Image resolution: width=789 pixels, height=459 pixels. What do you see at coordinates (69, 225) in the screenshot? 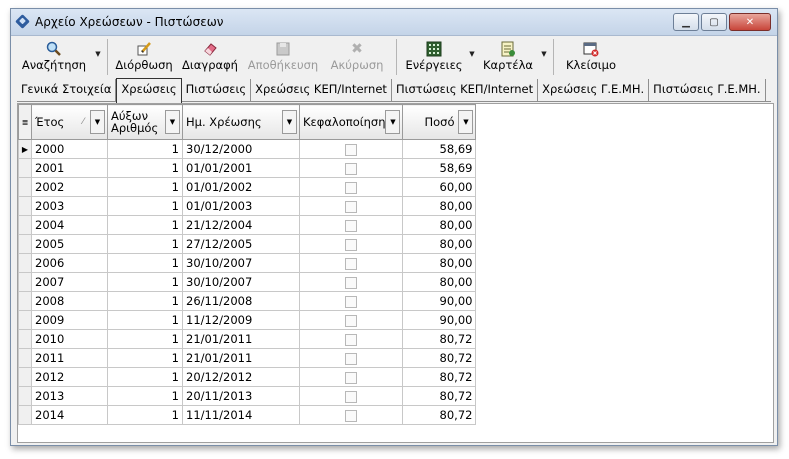
I see `cell-year: 2004` at bounding box center [69, 225].